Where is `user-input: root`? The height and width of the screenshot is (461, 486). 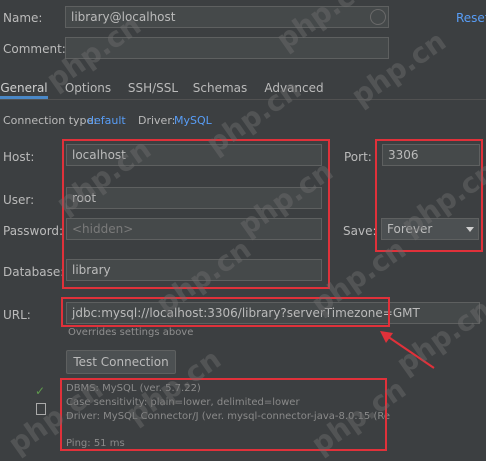 user-input: root is located at coordinates (194, 198).